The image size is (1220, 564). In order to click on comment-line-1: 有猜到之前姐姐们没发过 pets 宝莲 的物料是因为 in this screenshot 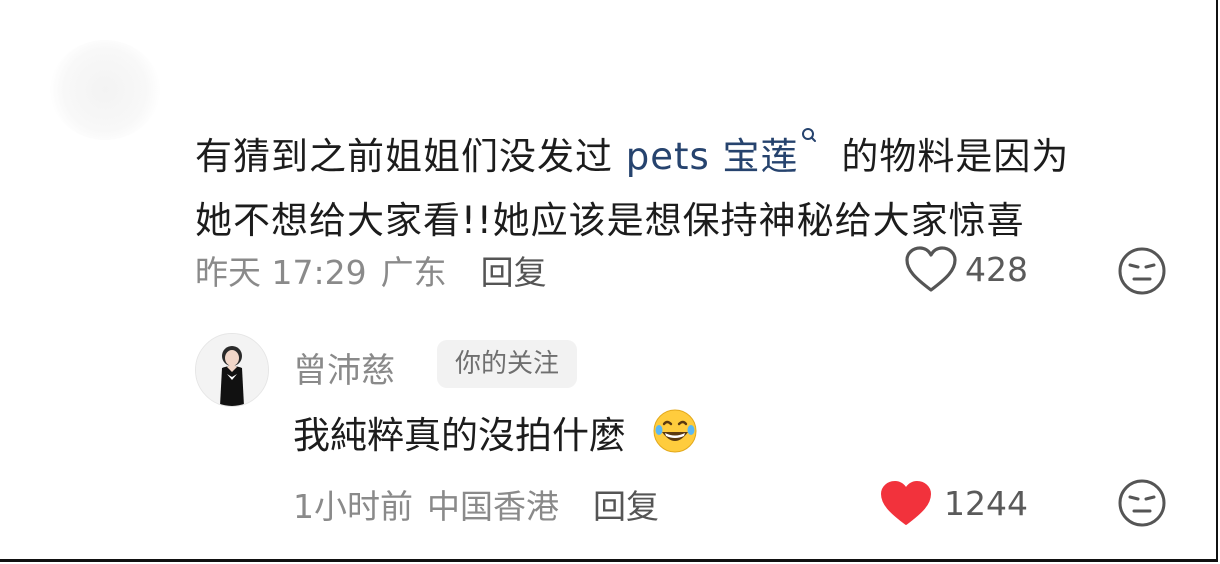, I will do `click(685, 148)`.